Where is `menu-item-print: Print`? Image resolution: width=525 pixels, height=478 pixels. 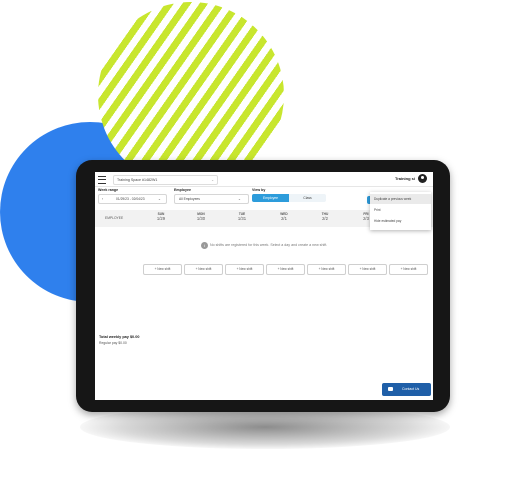
menu-item-print: Print is located at coordinates (400, 210).